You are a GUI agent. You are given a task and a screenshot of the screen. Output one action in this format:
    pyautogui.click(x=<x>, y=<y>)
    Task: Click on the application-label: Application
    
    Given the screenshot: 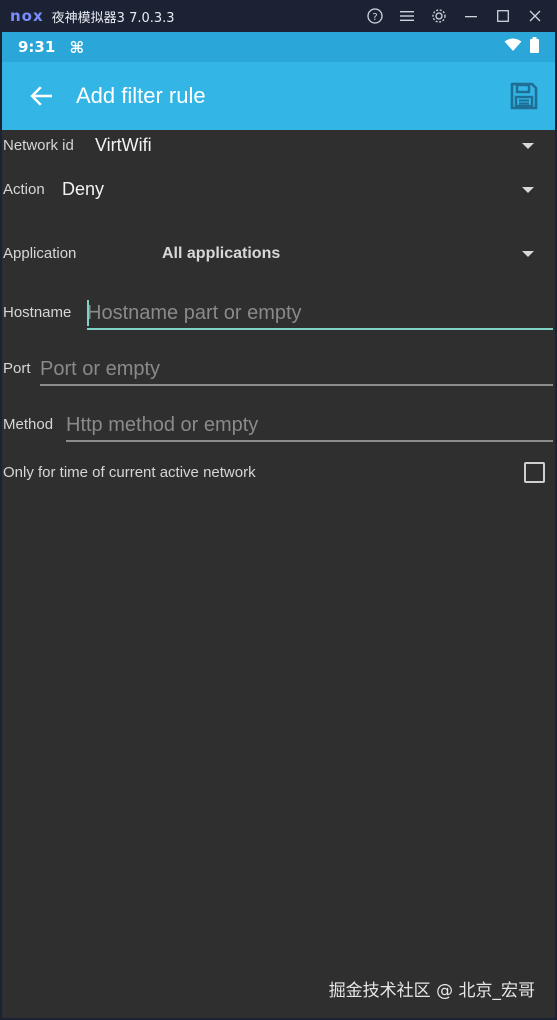 What is the action you would take?
    pyautogui.click(x=40, y=253)
    